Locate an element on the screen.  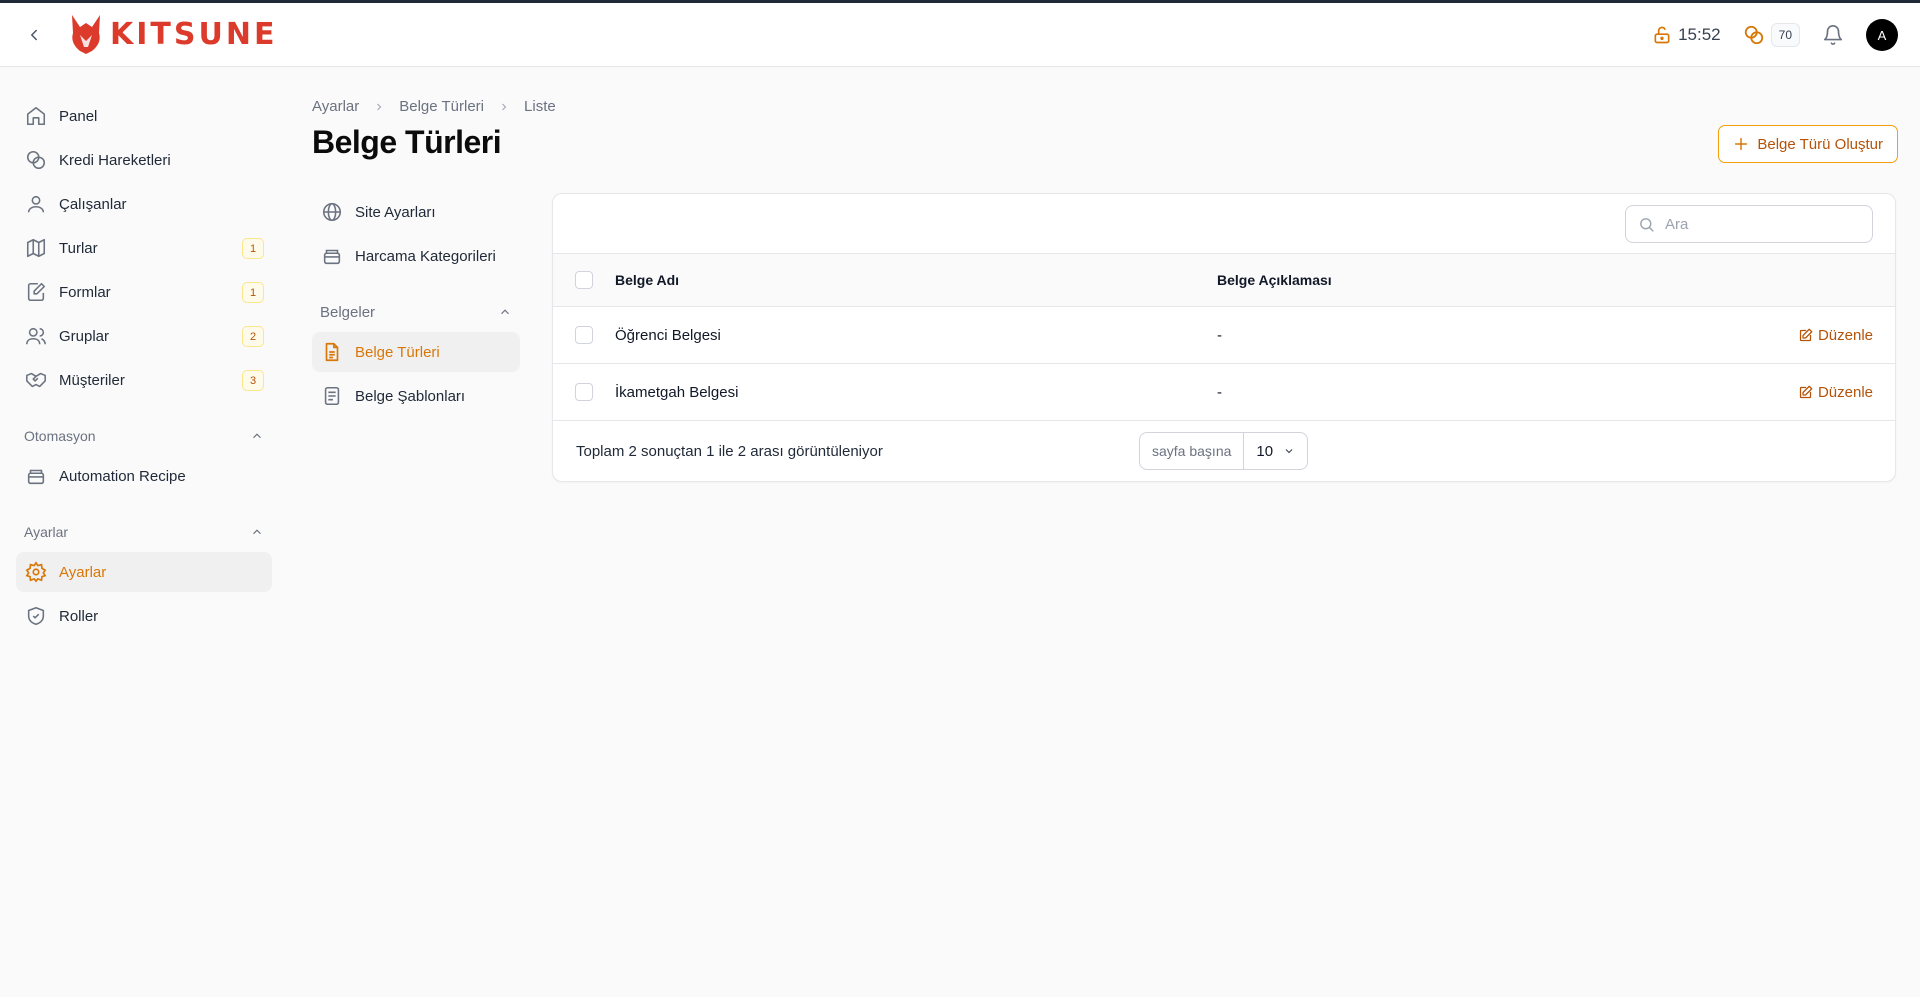
sidebar-item-label: Çalışanlar is located at coordinates (93, 204).